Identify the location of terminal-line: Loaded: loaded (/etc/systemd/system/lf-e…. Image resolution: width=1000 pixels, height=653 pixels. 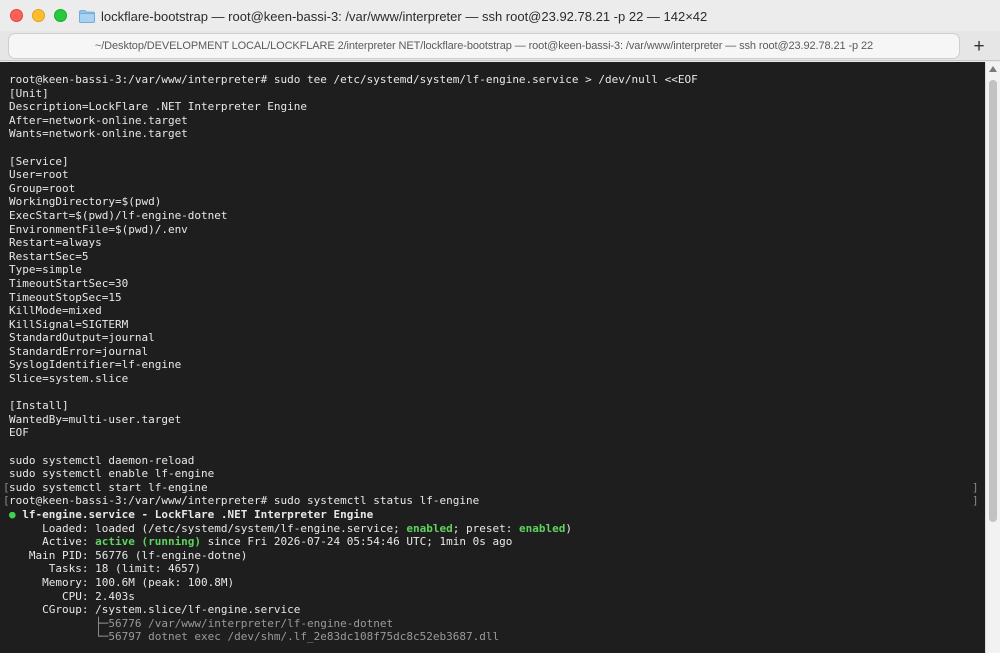
(353, 529).